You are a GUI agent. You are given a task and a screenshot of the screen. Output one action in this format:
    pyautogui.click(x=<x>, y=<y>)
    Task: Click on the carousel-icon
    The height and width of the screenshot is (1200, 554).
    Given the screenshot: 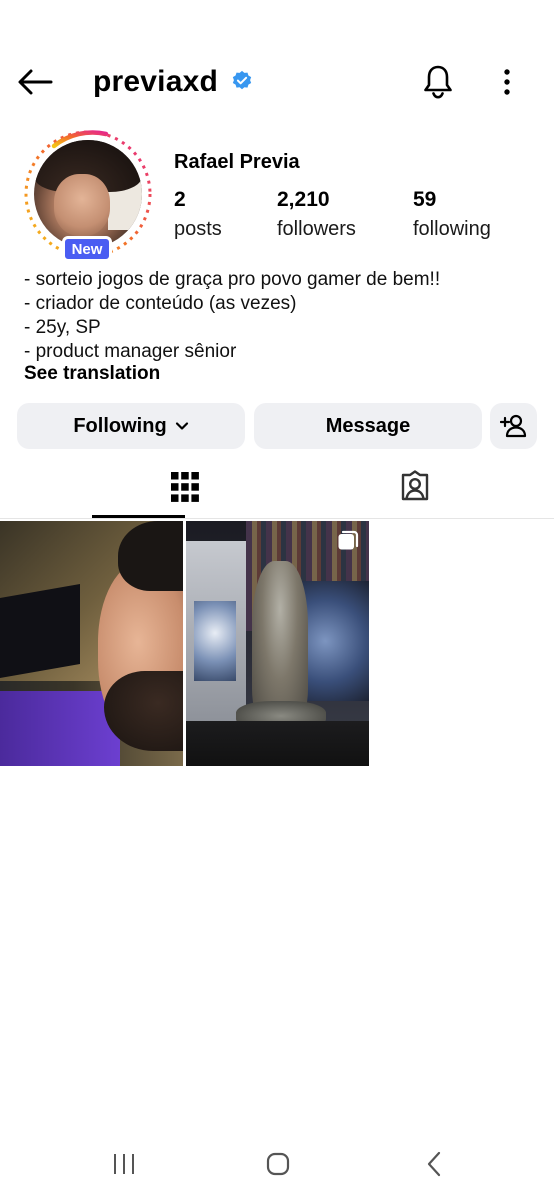 What is the action you would take?
    pyautogui.click(x=348, y=540)
    